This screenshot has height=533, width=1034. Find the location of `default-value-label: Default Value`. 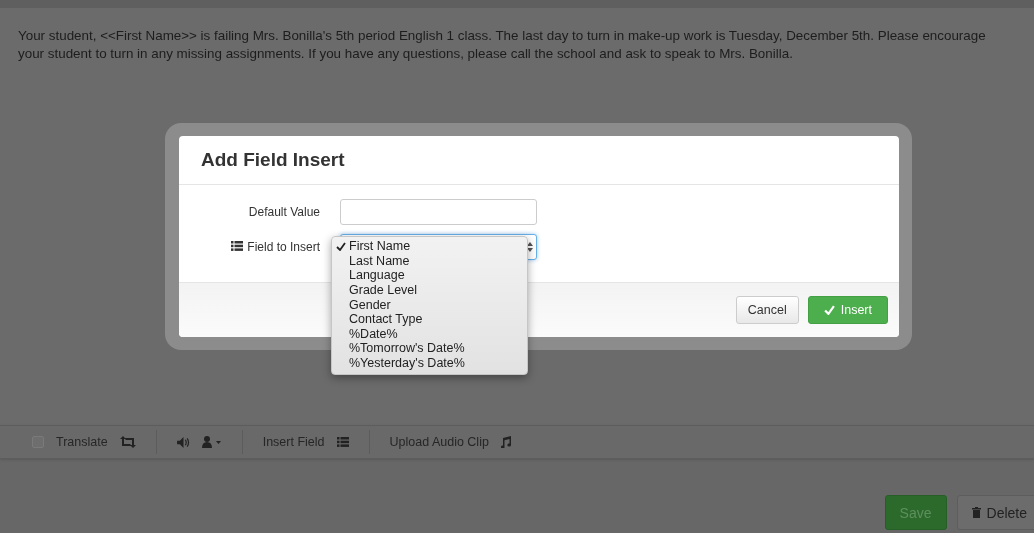

default-value-label: Default Value is located at coordinates (283, 212).